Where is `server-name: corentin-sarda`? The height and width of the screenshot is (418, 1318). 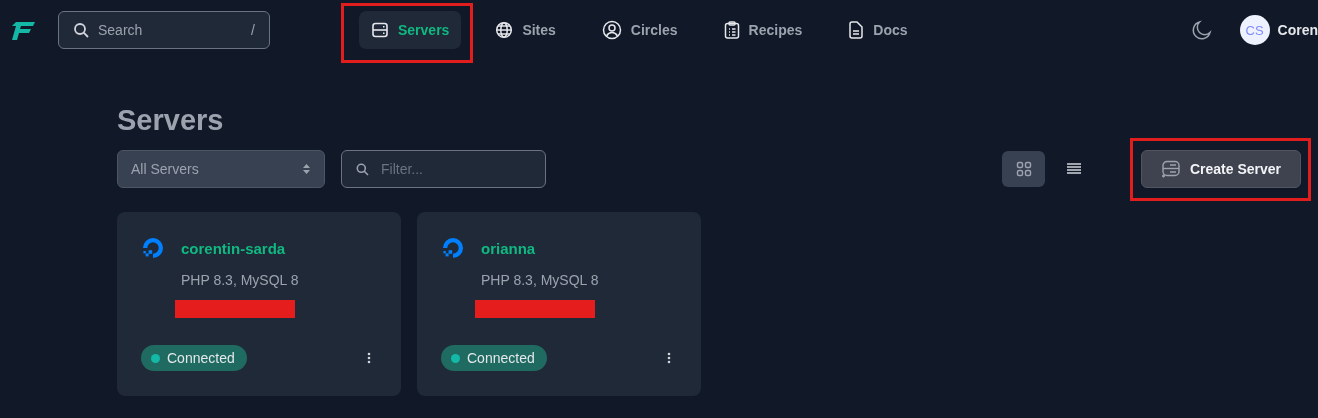
server-name: corentin-sarda is located at coordinates (233, 248).